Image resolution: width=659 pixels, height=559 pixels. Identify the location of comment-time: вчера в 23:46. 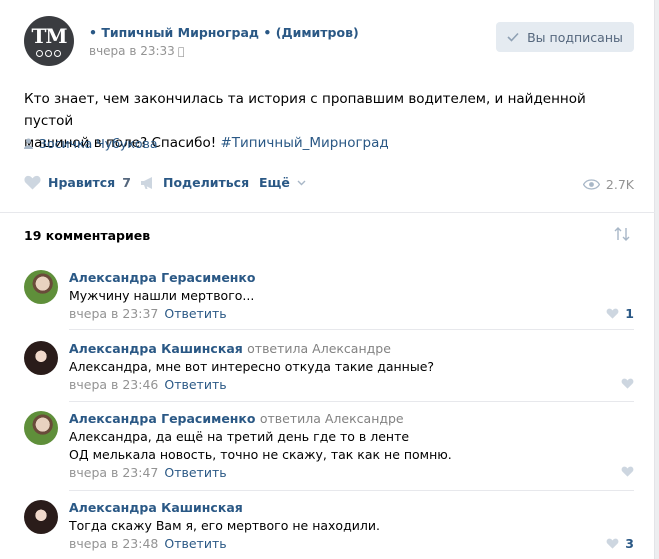
(113, 384).